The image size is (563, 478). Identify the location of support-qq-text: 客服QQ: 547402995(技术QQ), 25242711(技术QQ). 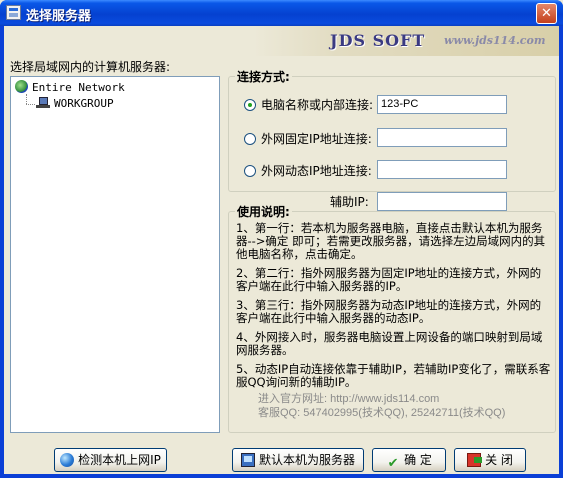
(382, 413).